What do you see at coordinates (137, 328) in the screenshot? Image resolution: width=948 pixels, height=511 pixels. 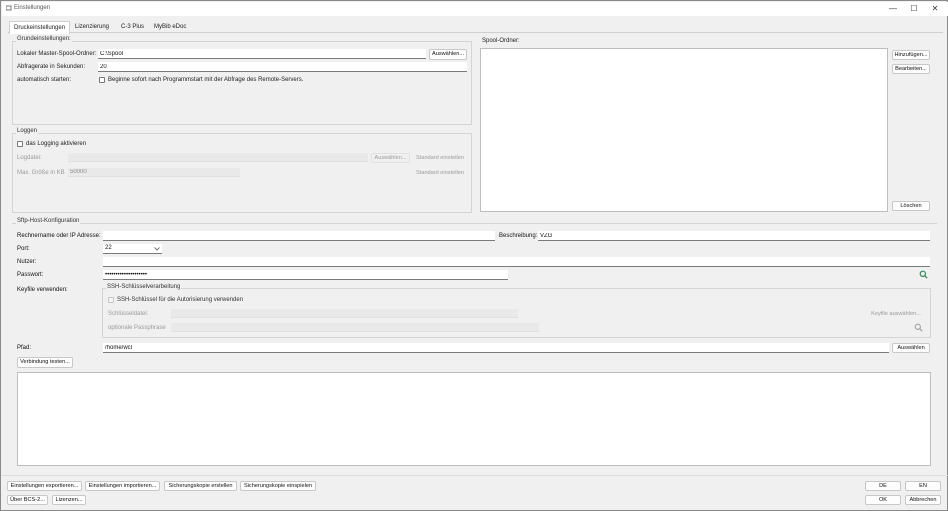 I see `passphrase-label: optionale Passphrase` at bounding box center [137, 328].